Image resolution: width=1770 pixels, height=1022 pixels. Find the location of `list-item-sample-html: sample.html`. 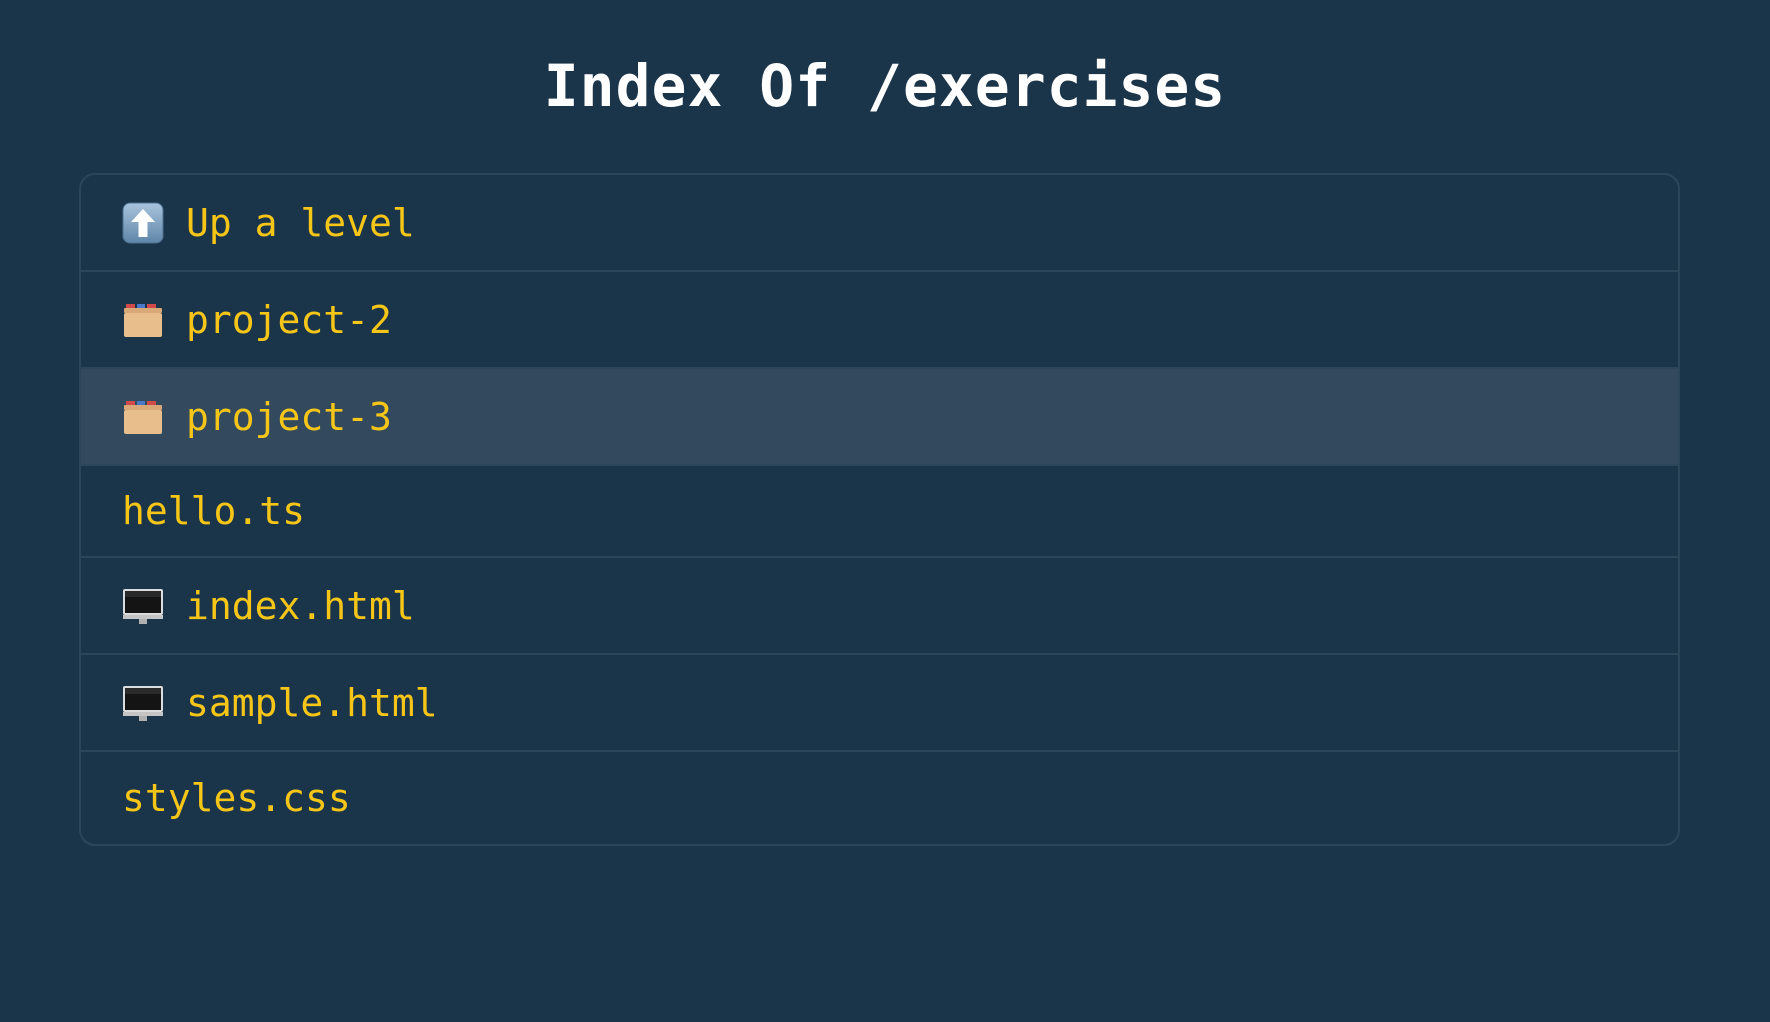

list-item-sample-html: sample.html is located at coordinates (879, 703).